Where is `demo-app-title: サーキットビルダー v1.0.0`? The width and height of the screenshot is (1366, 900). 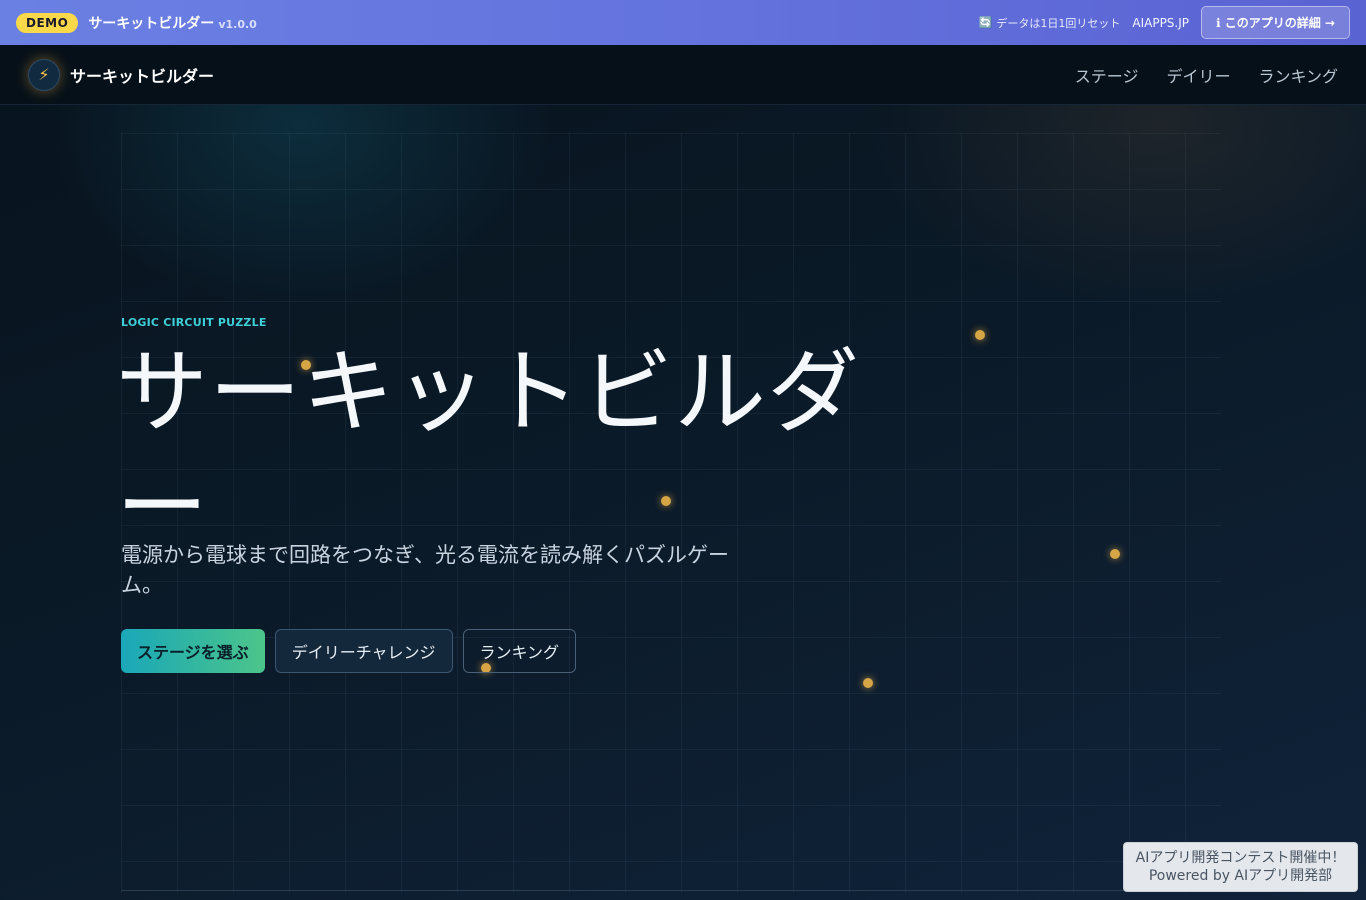
demo-app-title: サーキットビルダー v1.0.0 is located at coordinates (172, 23).